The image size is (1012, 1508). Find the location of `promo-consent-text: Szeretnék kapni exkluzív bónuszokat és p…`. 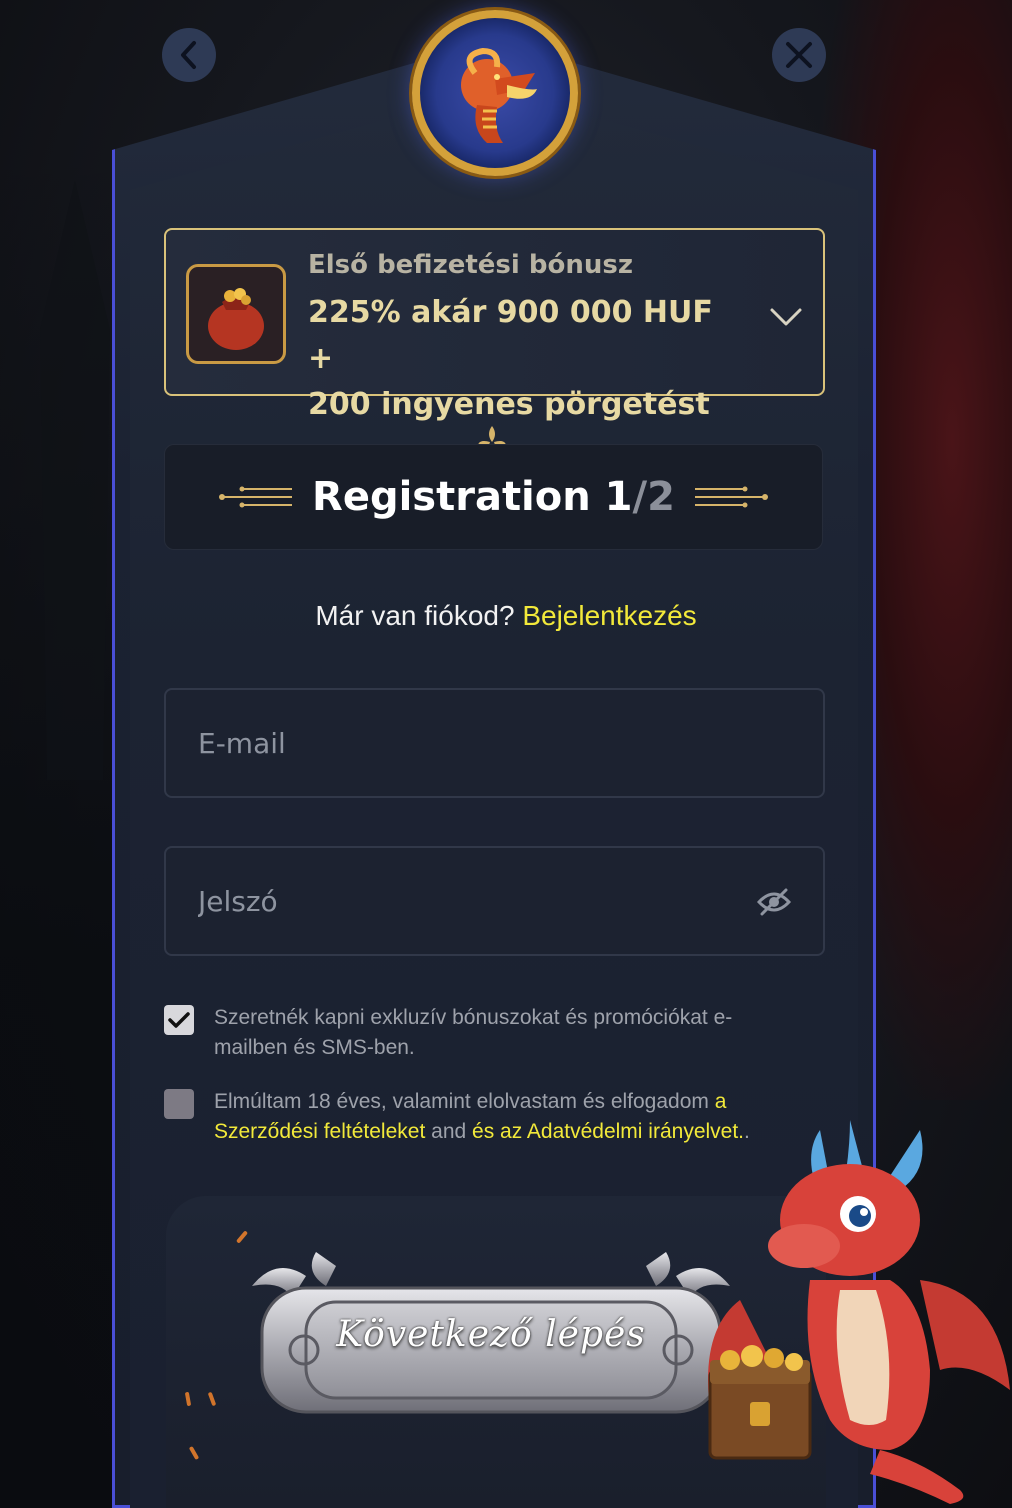

promo-consent-text: Szeretnék kapni exkluzív bónuszokat és p… is located at coordinates (473, 1032).